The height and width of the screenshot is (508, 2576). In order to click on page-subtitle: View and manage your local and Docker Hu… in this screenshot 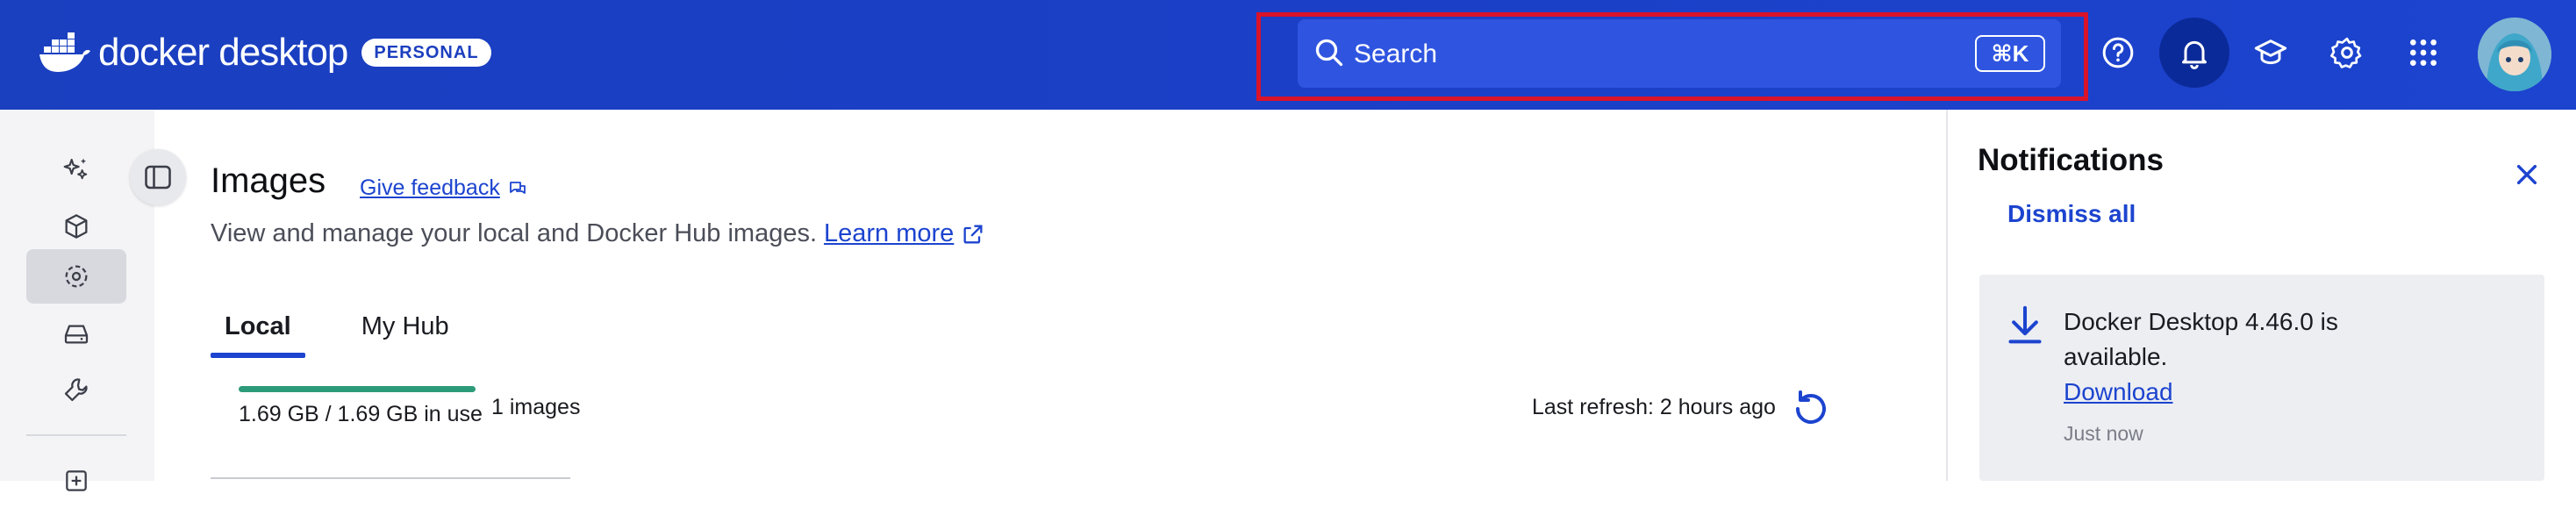, I will do `click(598, 233)`.